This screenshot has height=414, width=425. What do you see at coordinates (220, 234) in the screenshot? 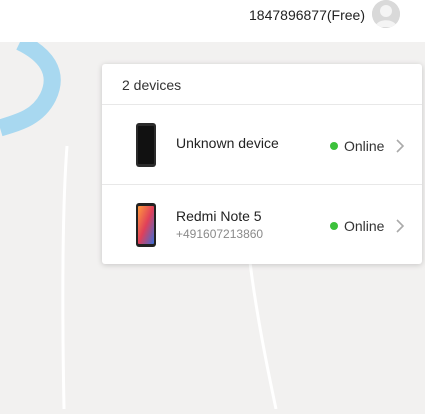
I see `device-phone-number: +491607213860` at bounding box center [220, 234].